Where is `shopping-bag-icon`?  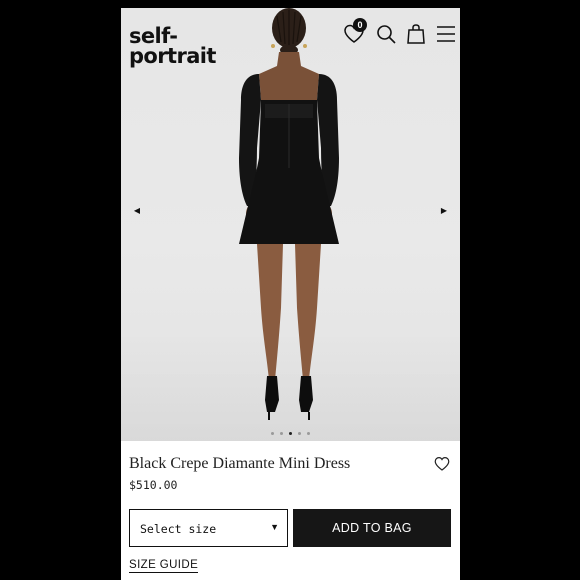 shopping-bag-icon is located at coordinates (416, 34).